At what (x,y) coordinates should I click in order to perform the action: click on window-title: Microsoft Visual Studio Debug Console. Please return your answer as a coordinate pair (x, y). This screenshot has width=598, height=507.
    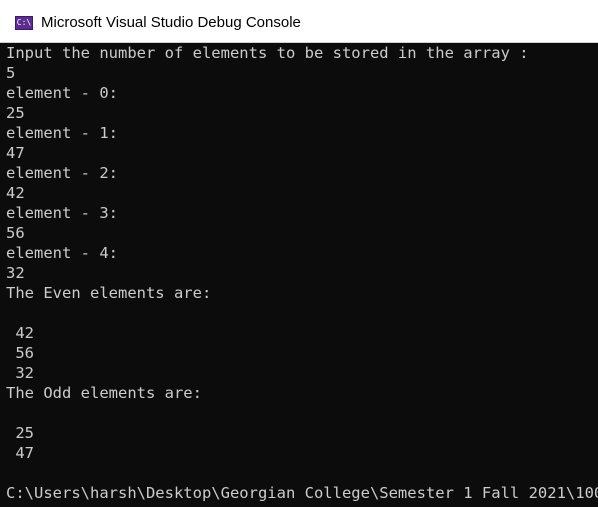
    Looking at the image, I should click on (171, 22).